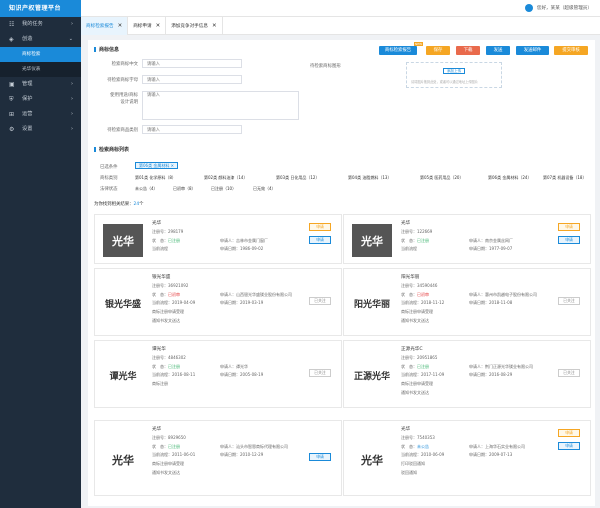 This screenshot has width=600, height=508. What do you see at coordinates (532, 50) in the screenshot?
I see `send-email-button: 发送邮件` at bounding box center [532, 50].